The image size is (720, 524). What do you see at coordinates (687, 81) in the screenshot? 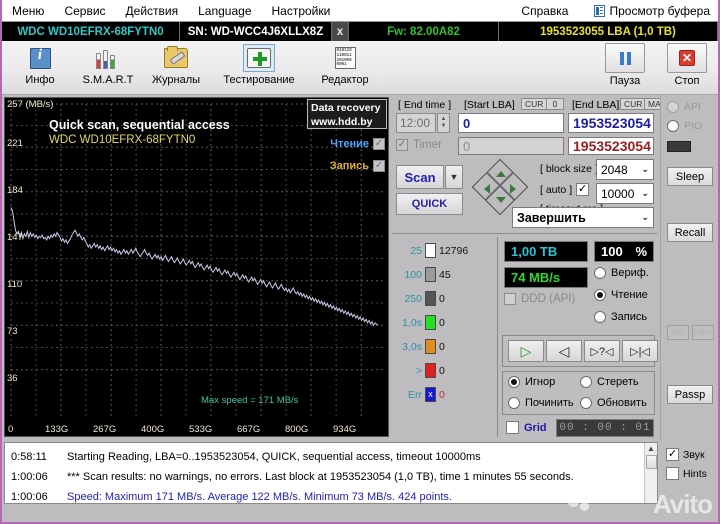
I see `stop-label: Стоп` at bounding box center [687, 81].